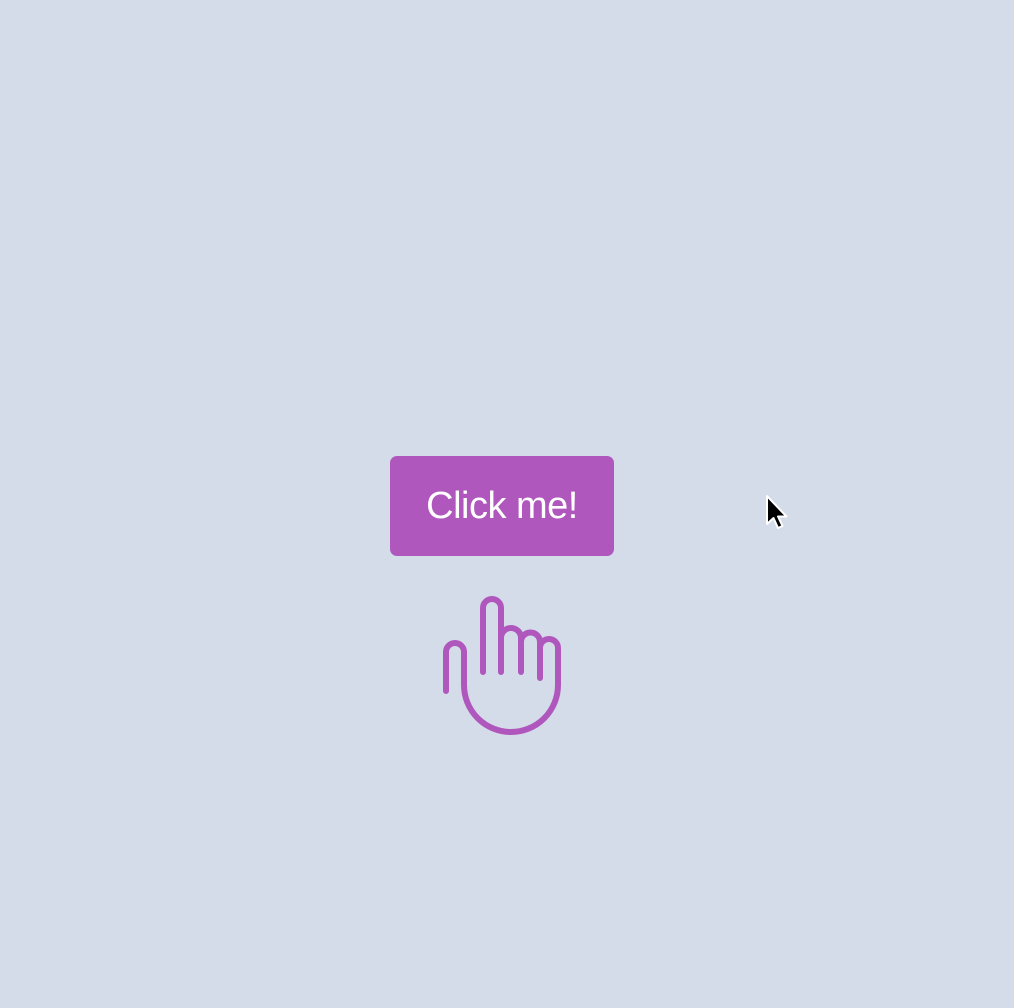 The image size is (1014, 1008). I want to click on pointing-hand-icon, so click(502, 665).